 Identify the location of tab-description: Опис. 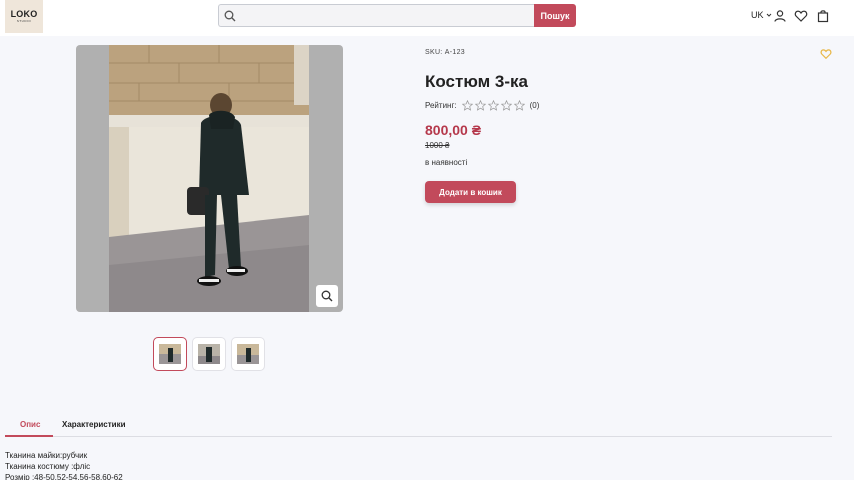
(30, 424).